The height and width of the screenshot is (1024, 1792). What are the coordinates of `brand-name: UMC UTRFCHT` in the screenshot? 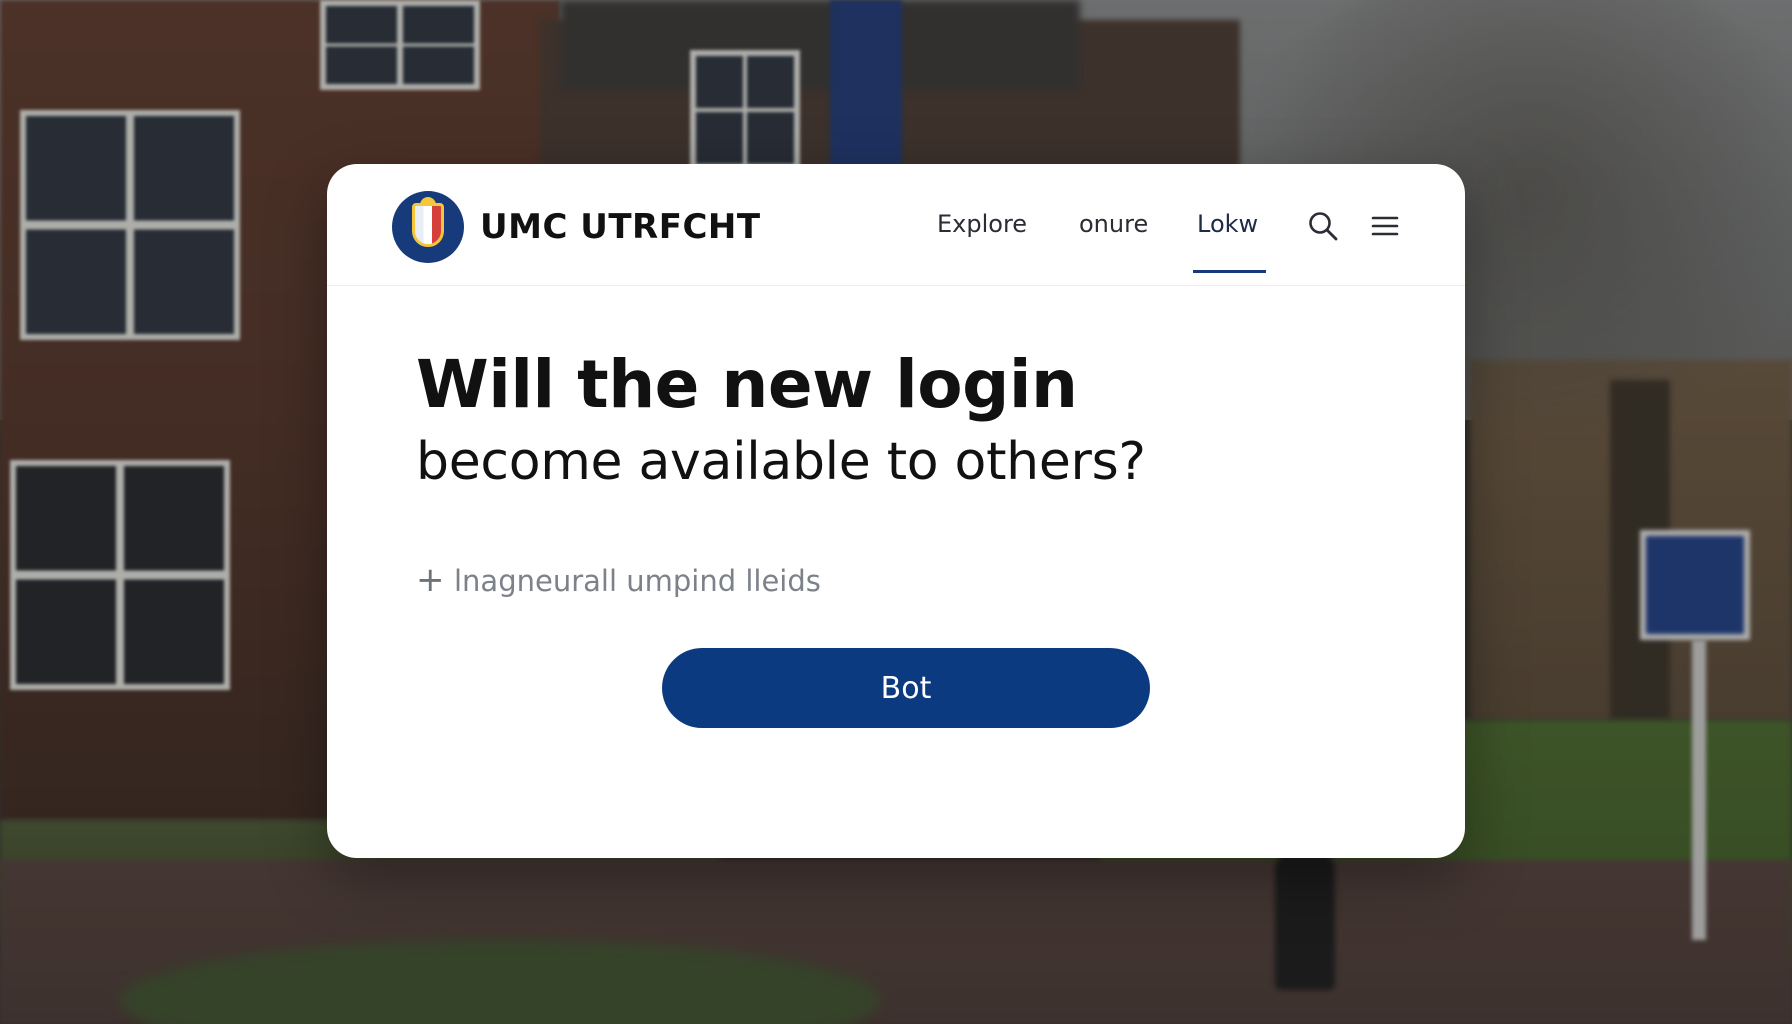 It's located at (620, 227).